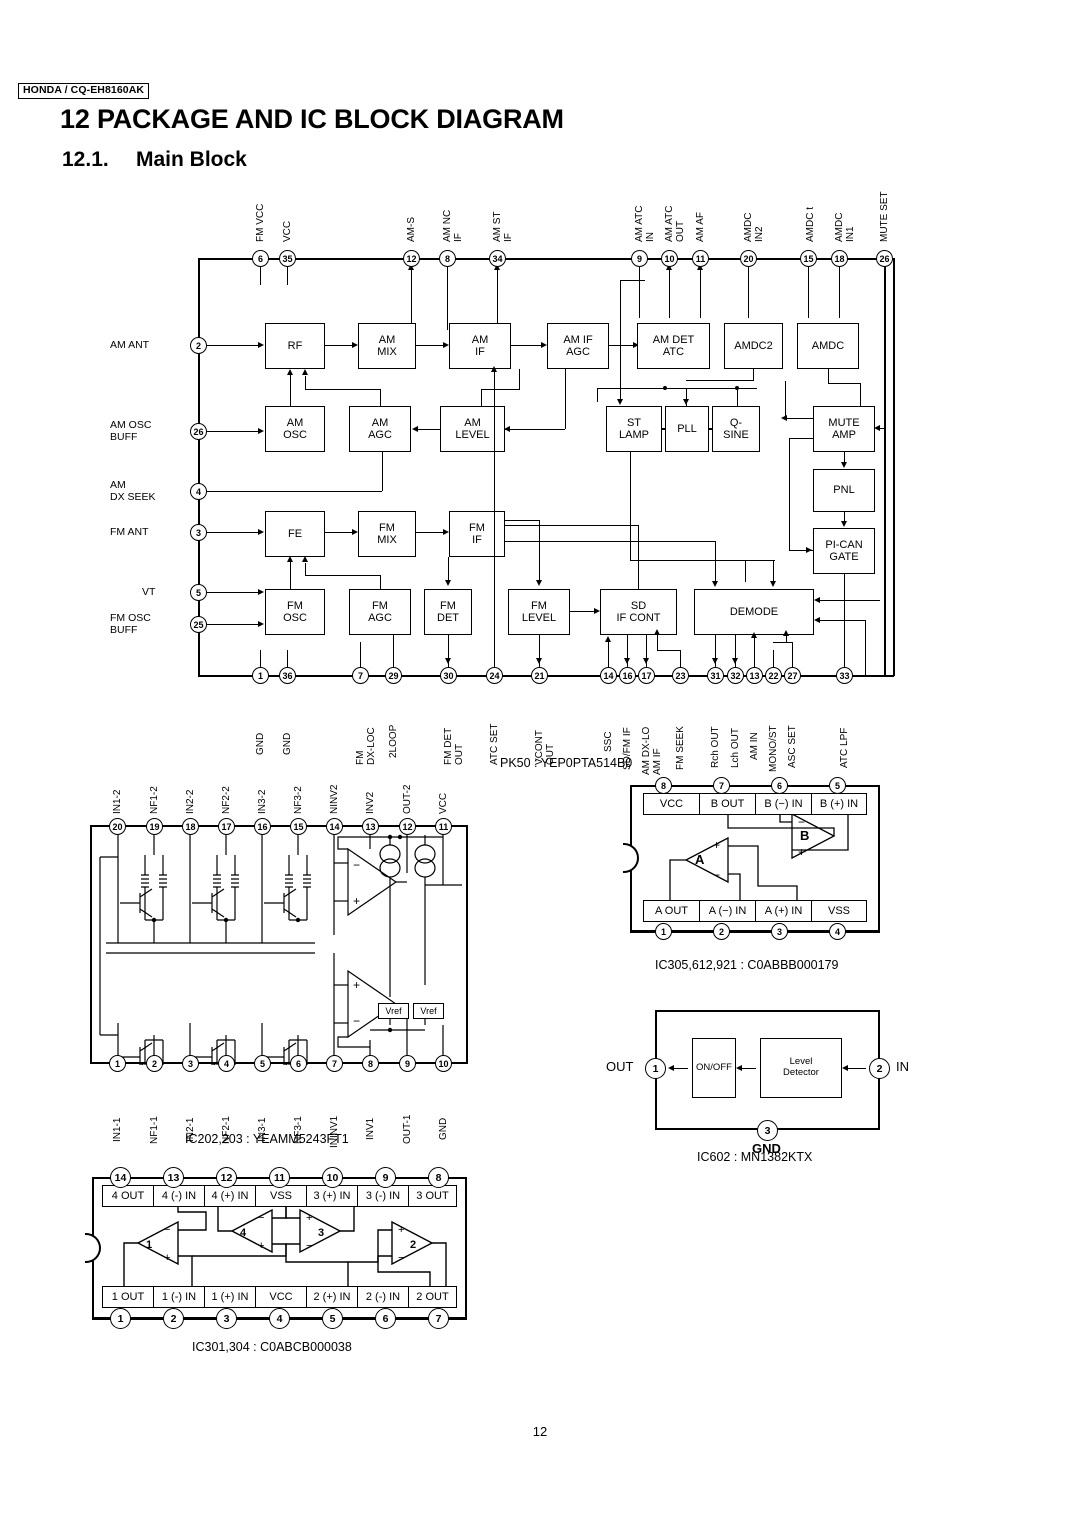 Image resolution: width=1080 pixels, height=1528 pixels. Describe the element at coordinates (884, 258) in the screenshot. I see `pin-26-mute-set: 26` at that location.